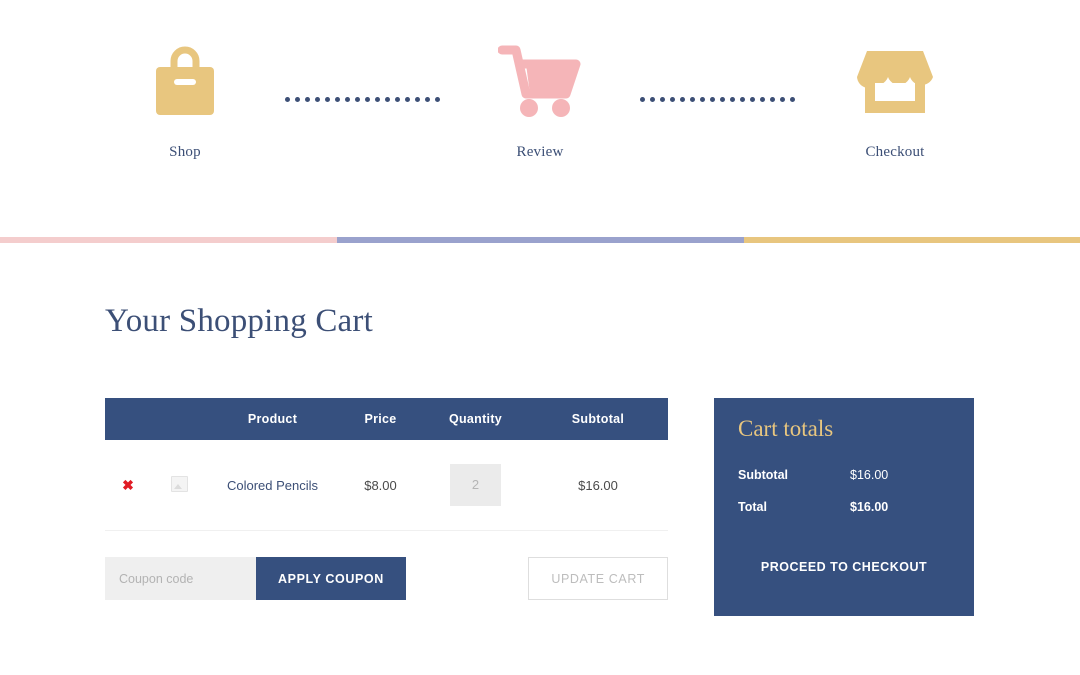 This screenshot has height=675, width=1080. I want to click on tricolor-divider, so click(540, 240).